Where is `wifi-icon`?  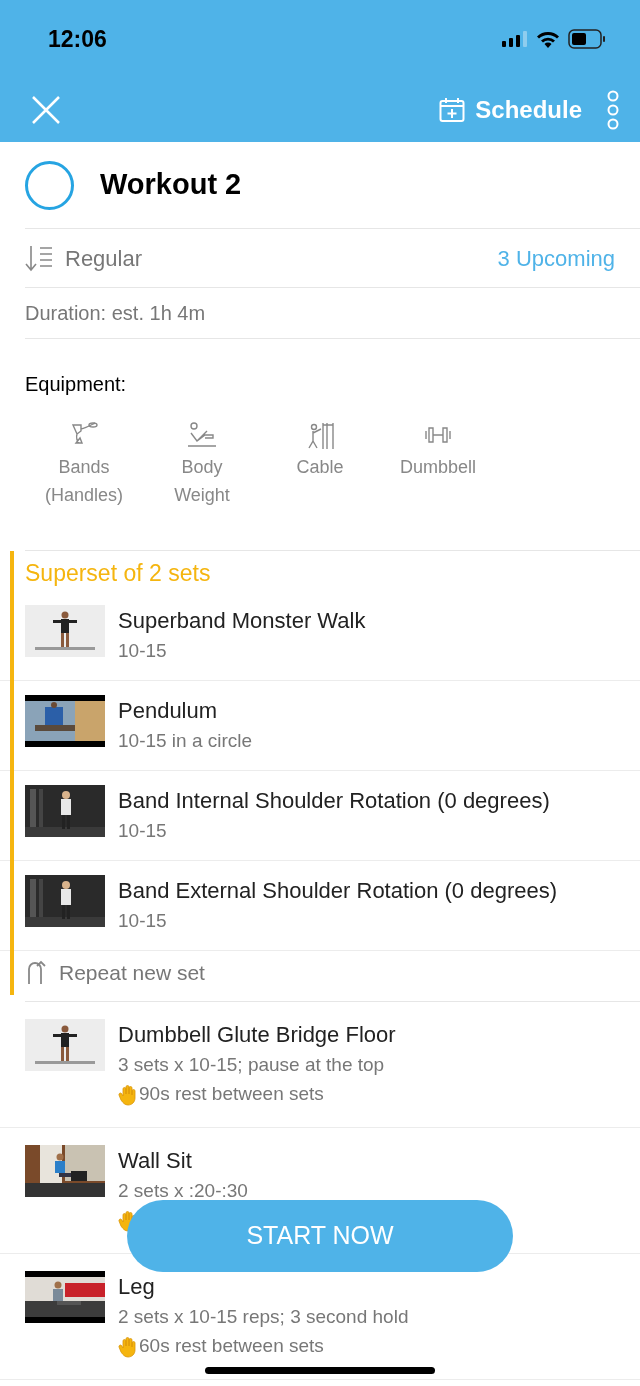 wifi-icon is located at coordinates (548, 39).